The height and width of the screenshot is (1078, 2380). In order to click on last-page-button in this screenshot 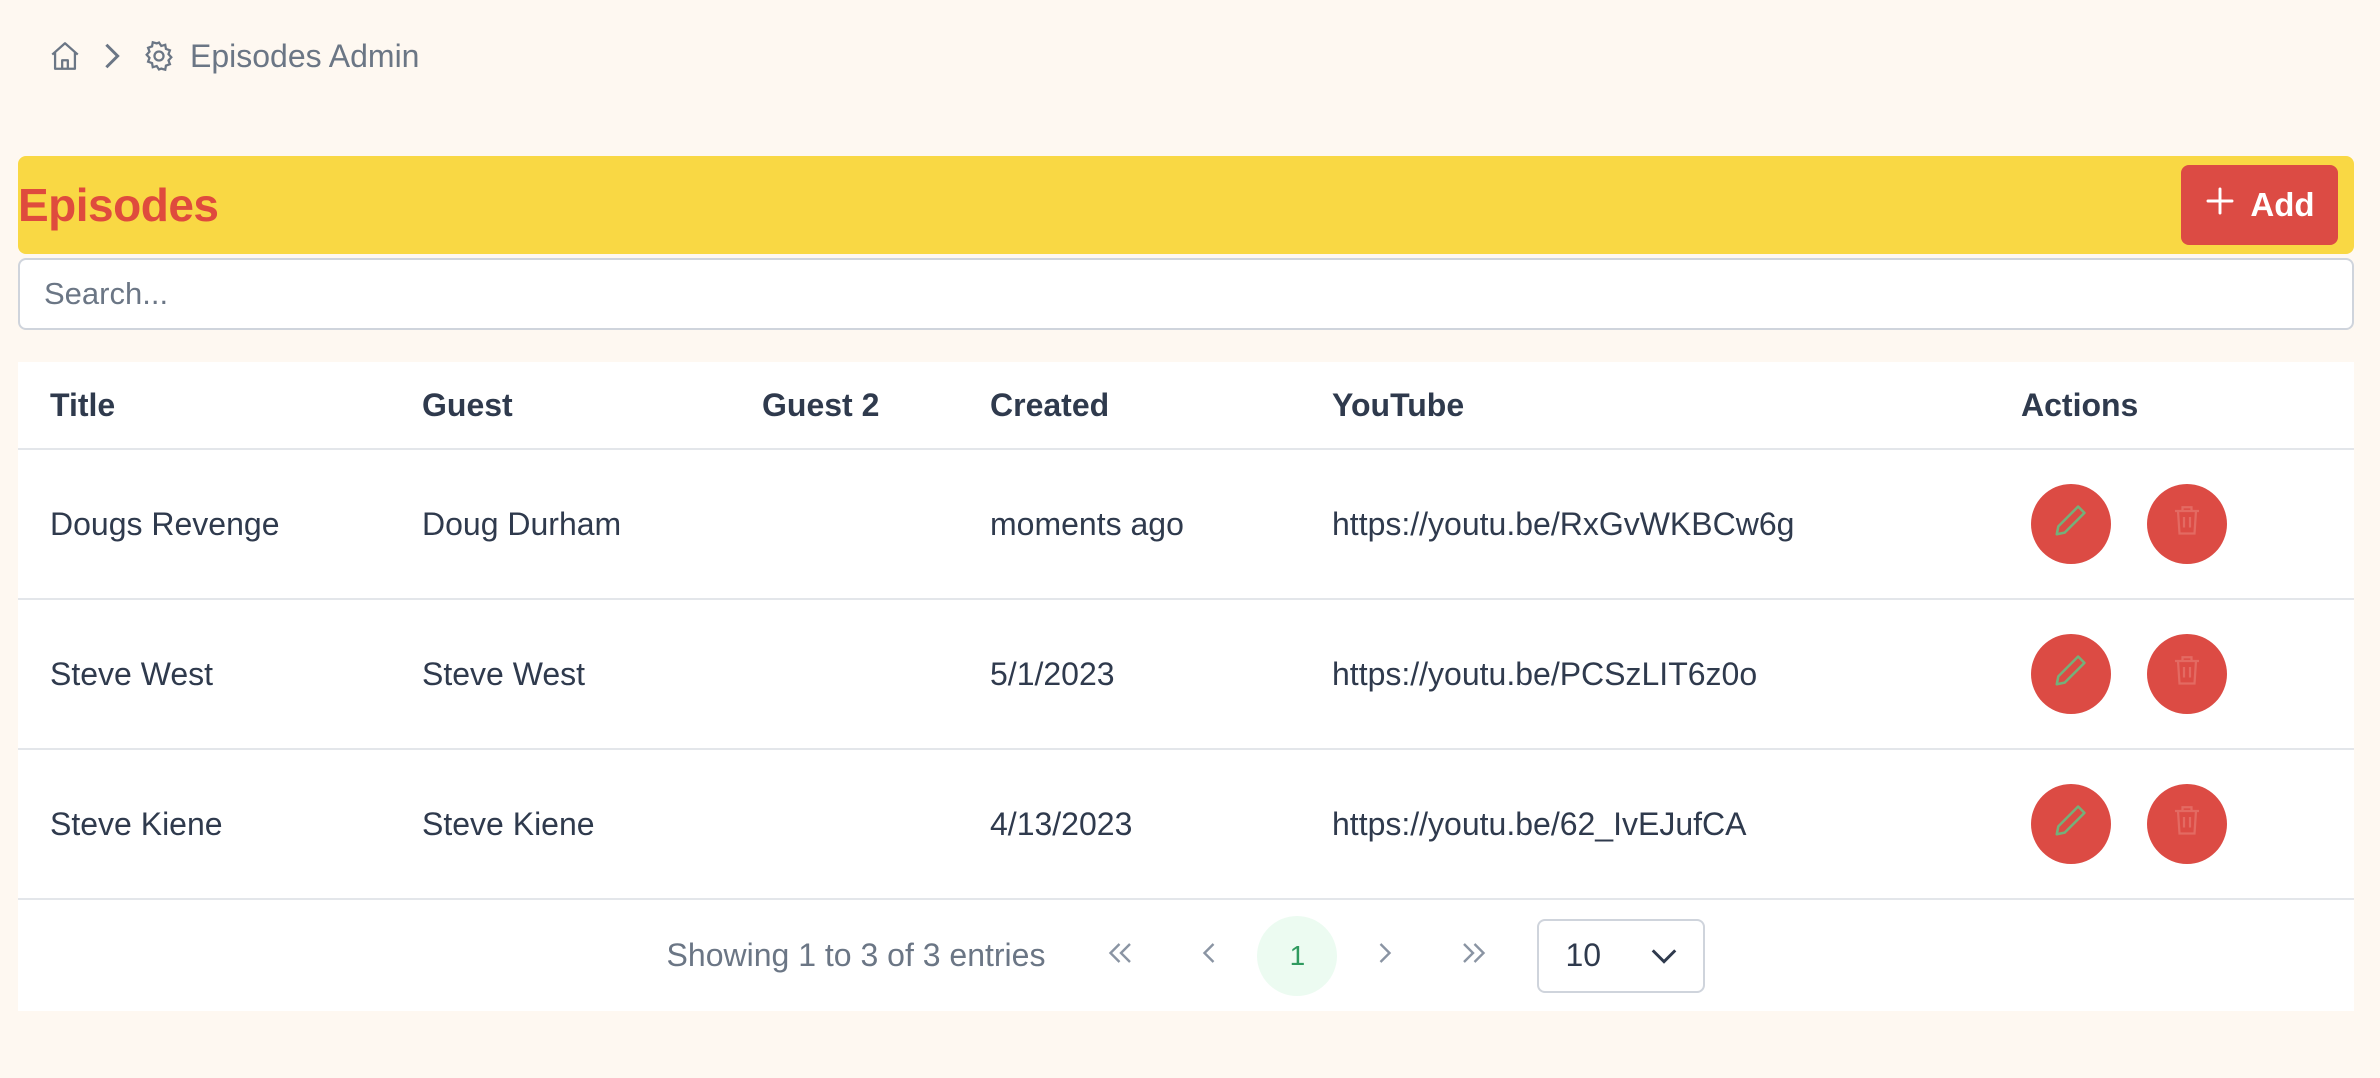, I will do `click(1473, 956)`.